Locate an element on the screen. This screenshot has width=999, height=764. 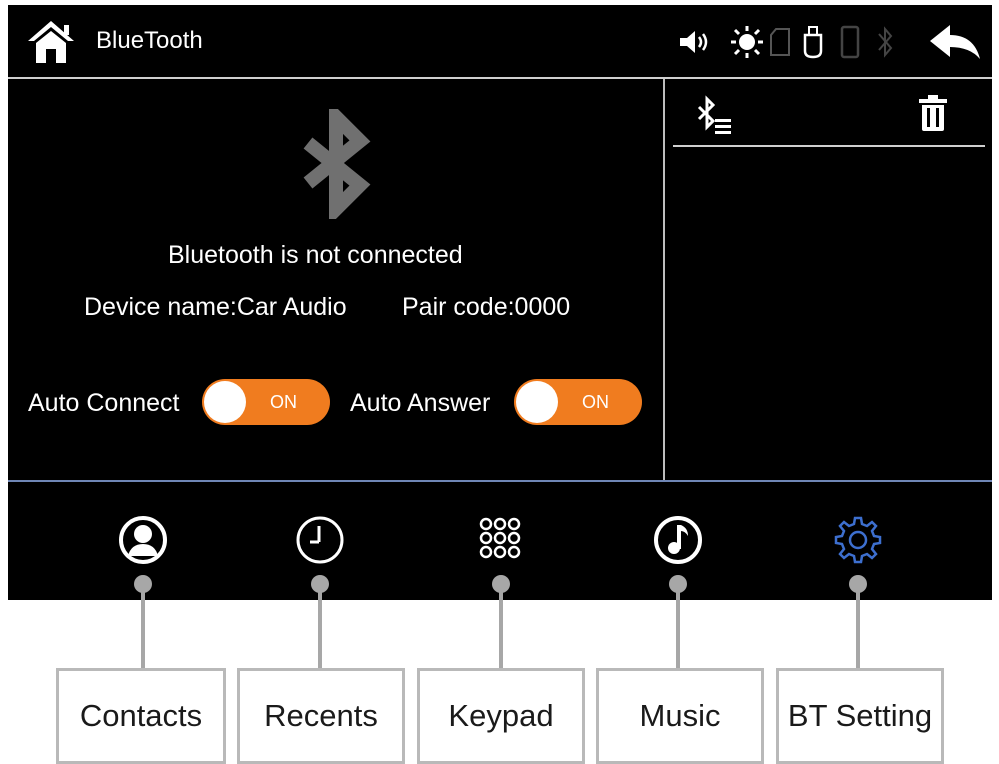
bt-setting-pointer-dot is located at coordinates (858, 584).